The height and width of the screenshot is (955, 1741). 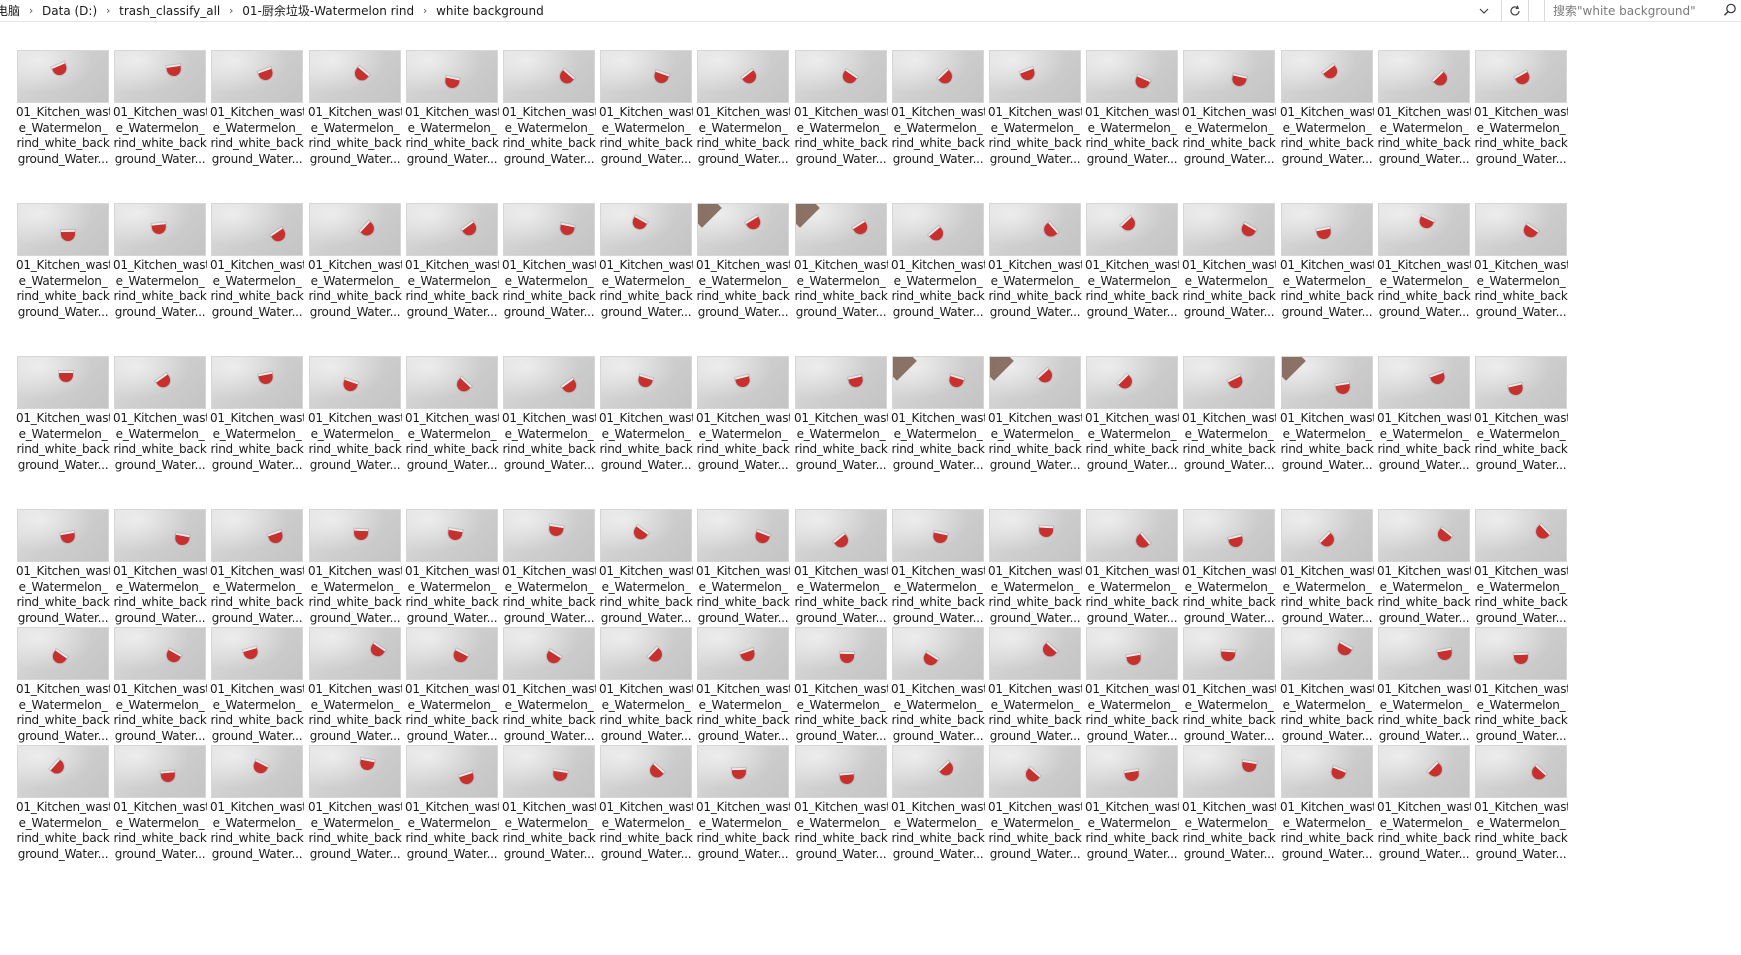 What do you see at coordinates (490, 11) in the screenshot?
I see `breadcrumb-item-current: white background` at bounding box center [490, 11].